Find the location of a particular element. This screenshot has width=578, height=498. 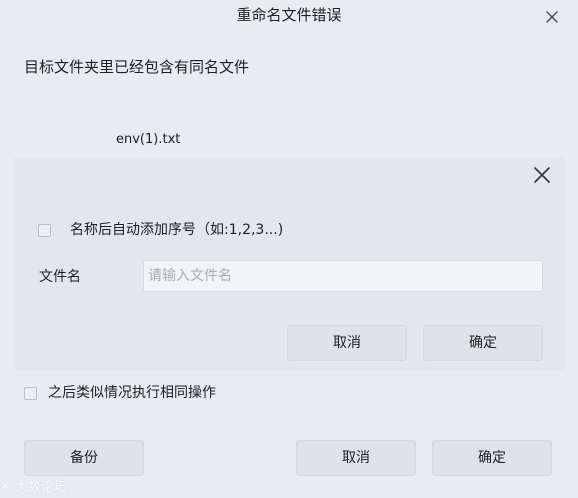

apply-to-all-option: 之后类似情况执行相同操作 is located at coordinates (120, 393).